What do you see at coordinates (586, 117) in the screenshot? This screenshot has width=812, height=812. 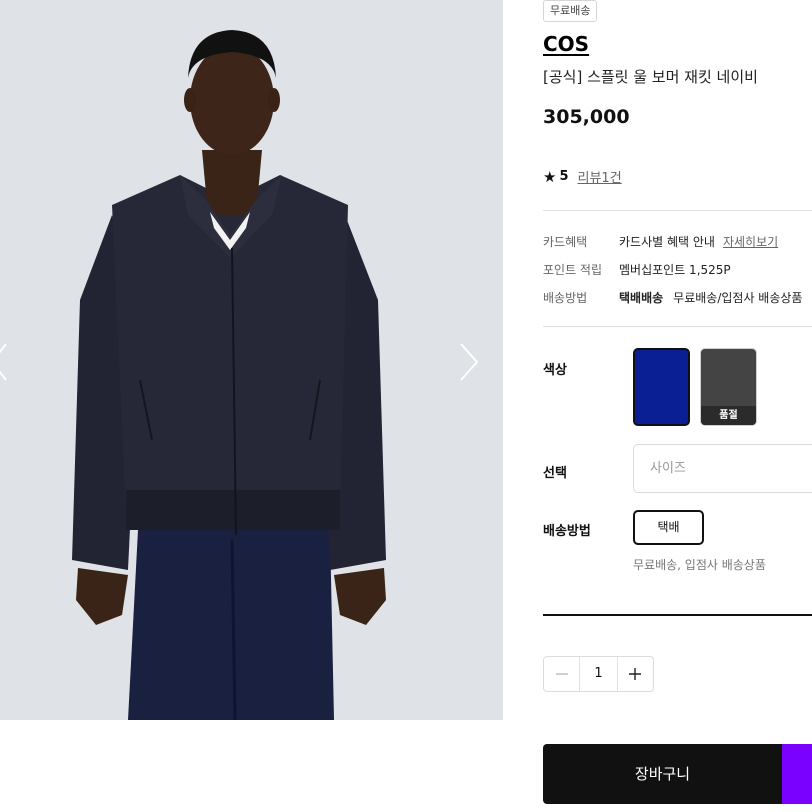 I see `product-price: 305,000` at bounding box center [586, 117].